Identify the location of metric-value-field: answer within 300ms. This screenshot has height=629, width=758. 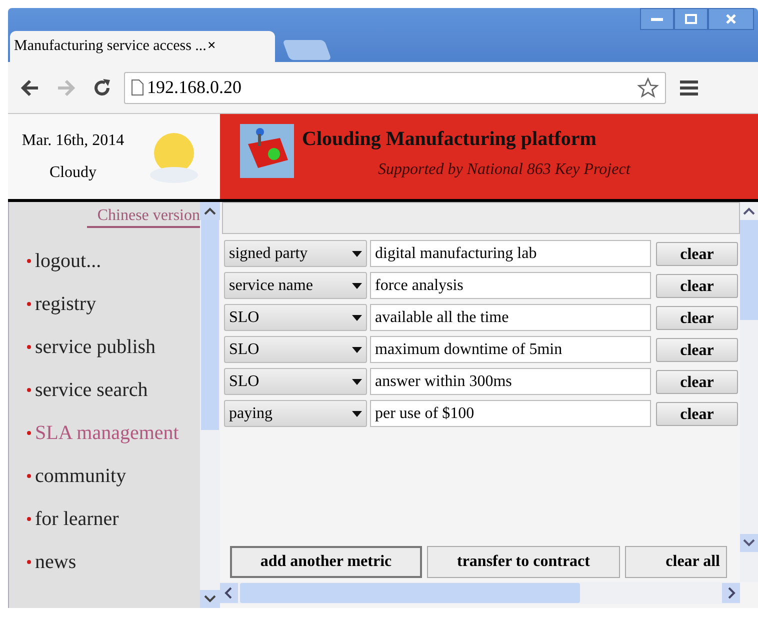
(510, 381).